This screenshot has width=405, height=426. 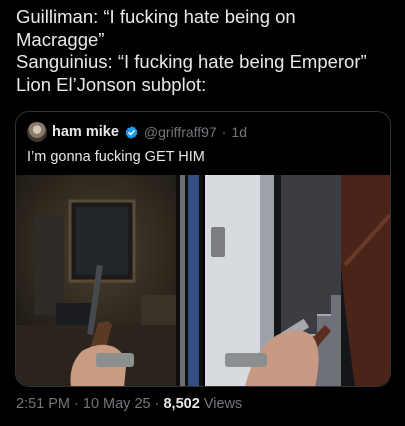 I want to click on quoted-post-time: 1d, so click(x=239, y=132).